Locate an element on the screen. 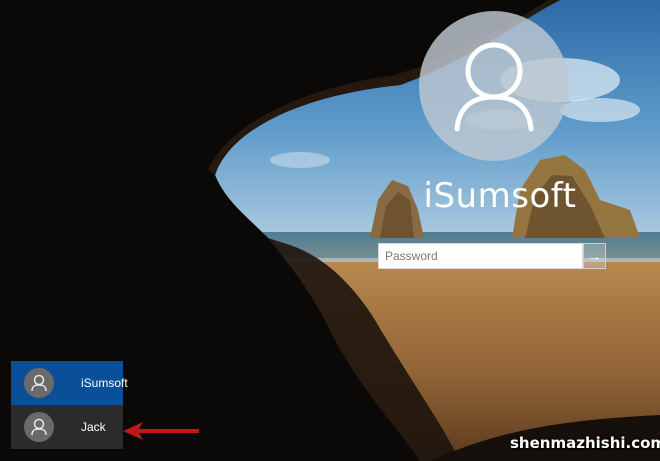 Image resolution: width=660 pixels, height=461 pixels. account-name: iSumsoft is located at coordinates (500, 196).